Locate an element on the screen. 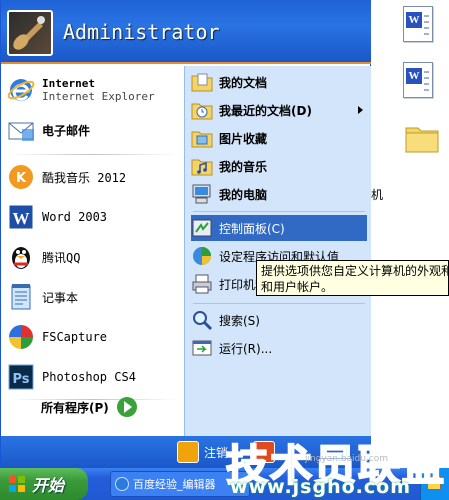 Image resolution: width=449 pixels, height=500 pixels. printer-icon is located at coordinates (202, 284).